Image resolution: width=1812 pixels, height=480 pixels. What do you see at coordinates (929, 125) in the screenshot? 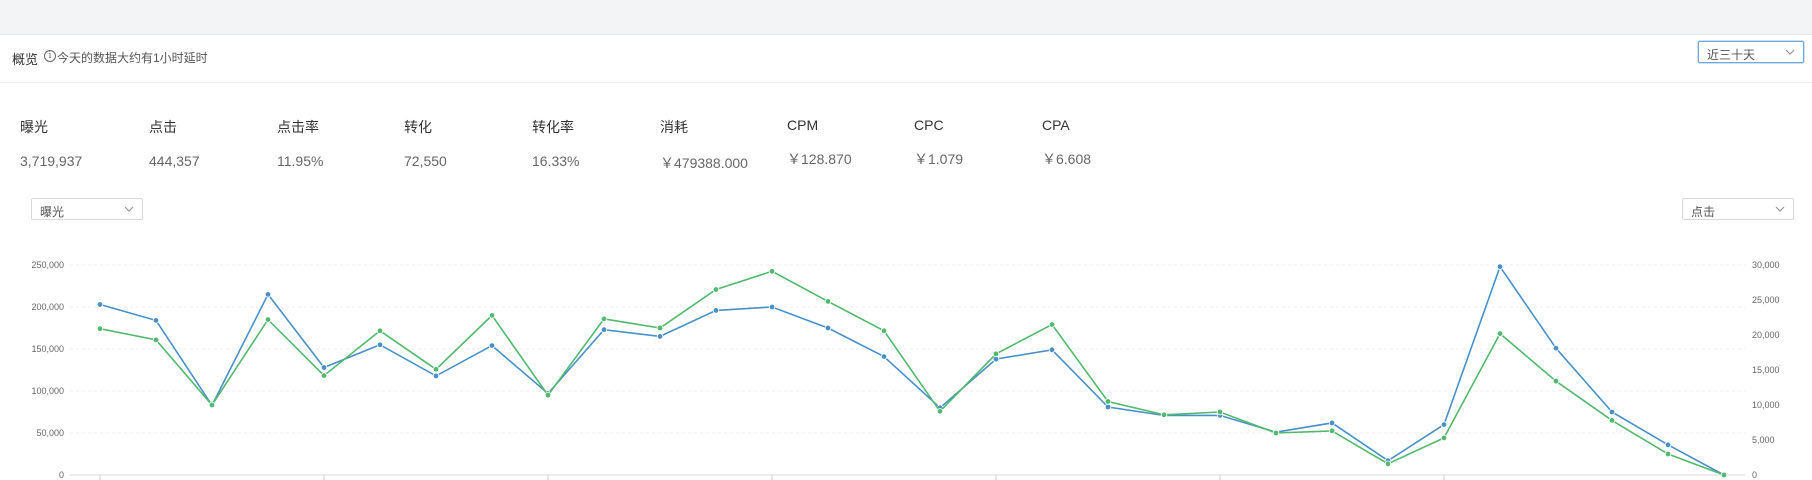
I see `metric-label: CPC` at bounding box center [929, 125].